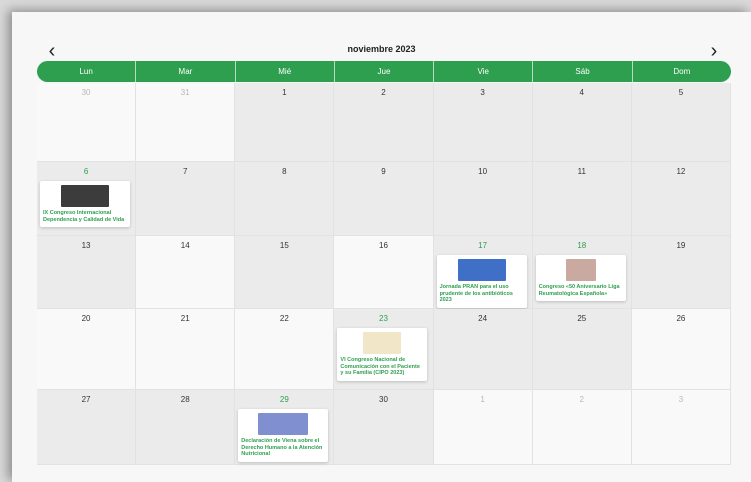 Image resolution: width=751 pixels, height=482 pixels. What do you see at coordinates (681, 272) in the screenshot?
I see `day-cell: 19` at bounding box center [681, 272].